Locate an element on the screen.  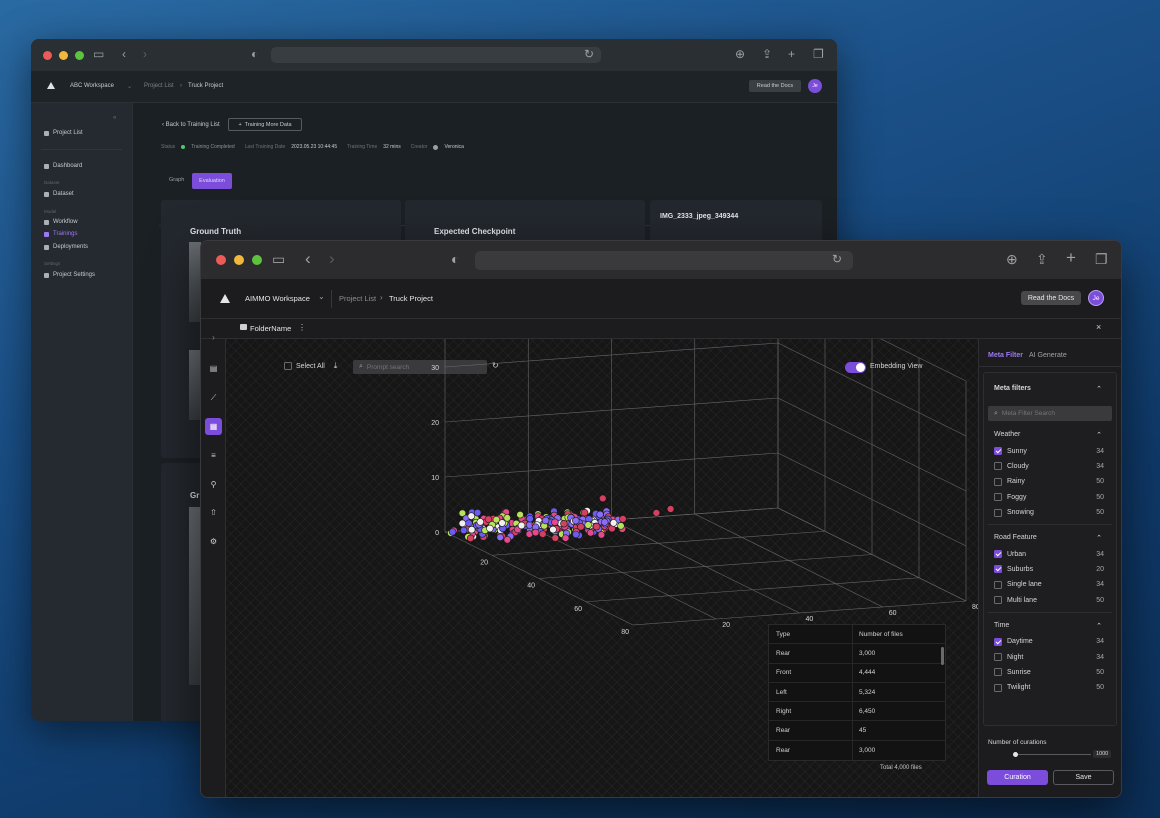
collapse-icon: « is located at coordinates (114, 118).